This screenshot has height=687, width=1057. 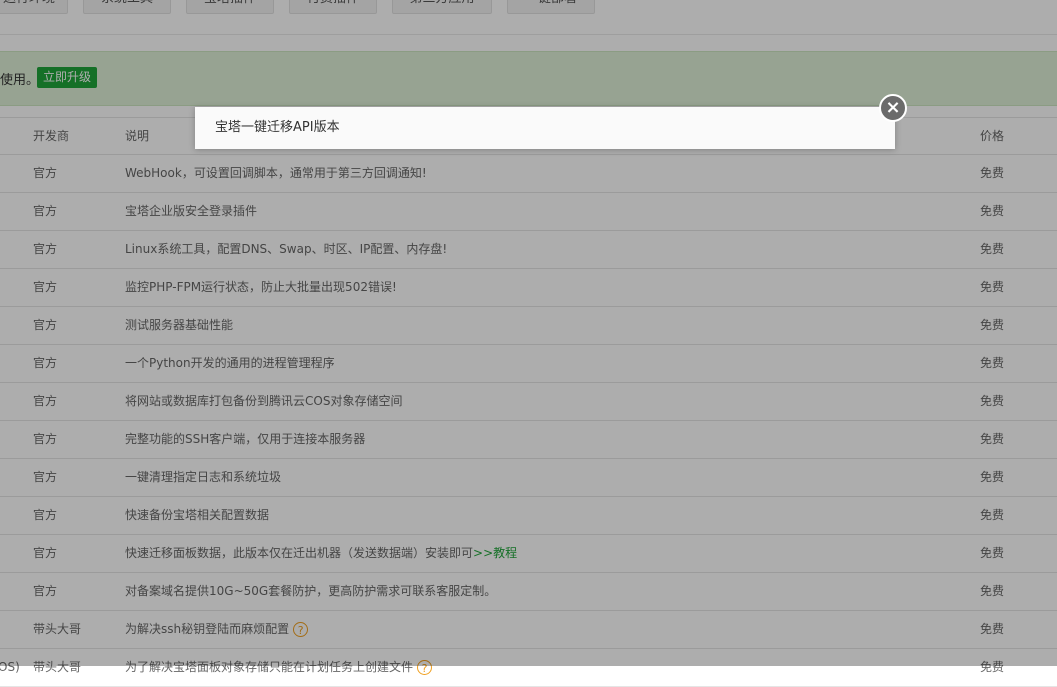 I want to click on plugin-dialog: 宝塔一键迁移API版本, so click(x=545, y=128).